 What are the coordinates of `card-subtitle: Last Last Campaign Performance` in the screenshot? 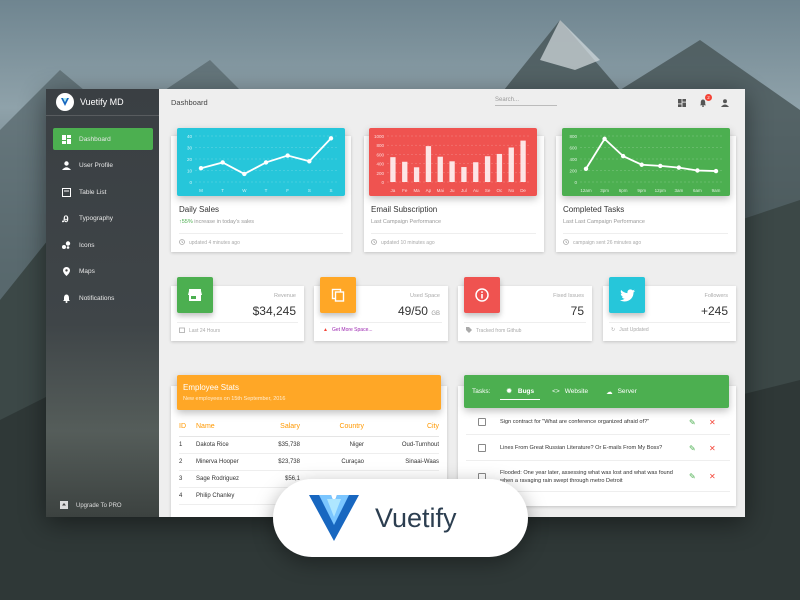 It's located at (604, 222).